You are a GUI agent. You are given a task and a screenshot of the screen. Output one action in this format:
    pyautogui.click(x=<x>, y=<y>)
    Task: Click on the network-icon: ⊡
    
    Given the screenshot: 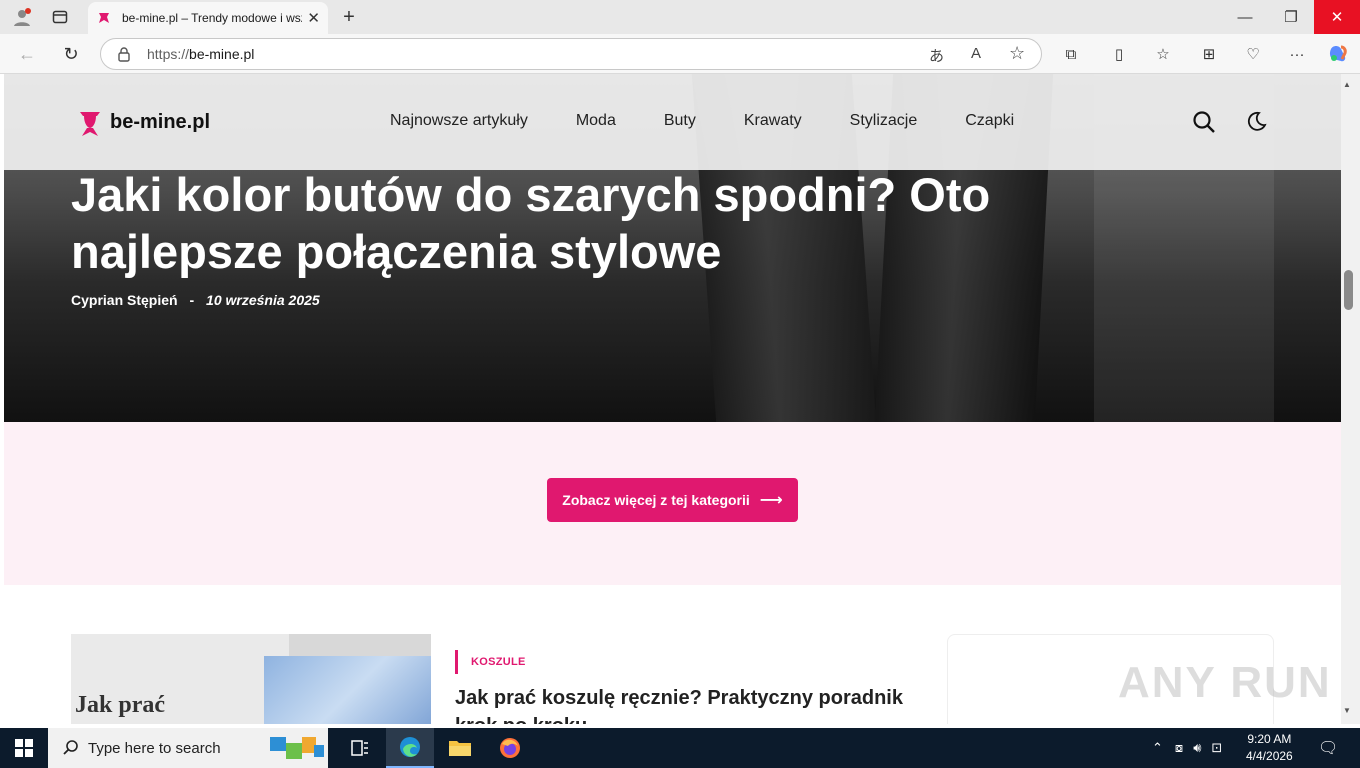 What is the action you would take?
    pyautogui.click(x=1216, y=748)
    